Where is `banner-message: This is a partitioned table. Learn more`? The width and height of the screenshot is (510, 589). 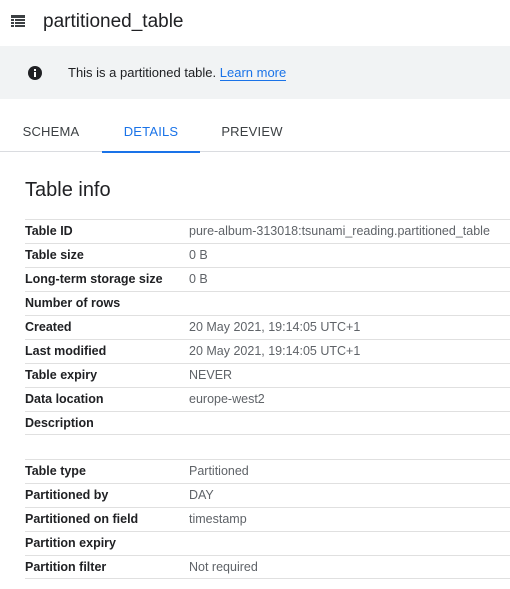
banner-message: This is a partitioned table. Learn more is located at coordinates (177, 73).